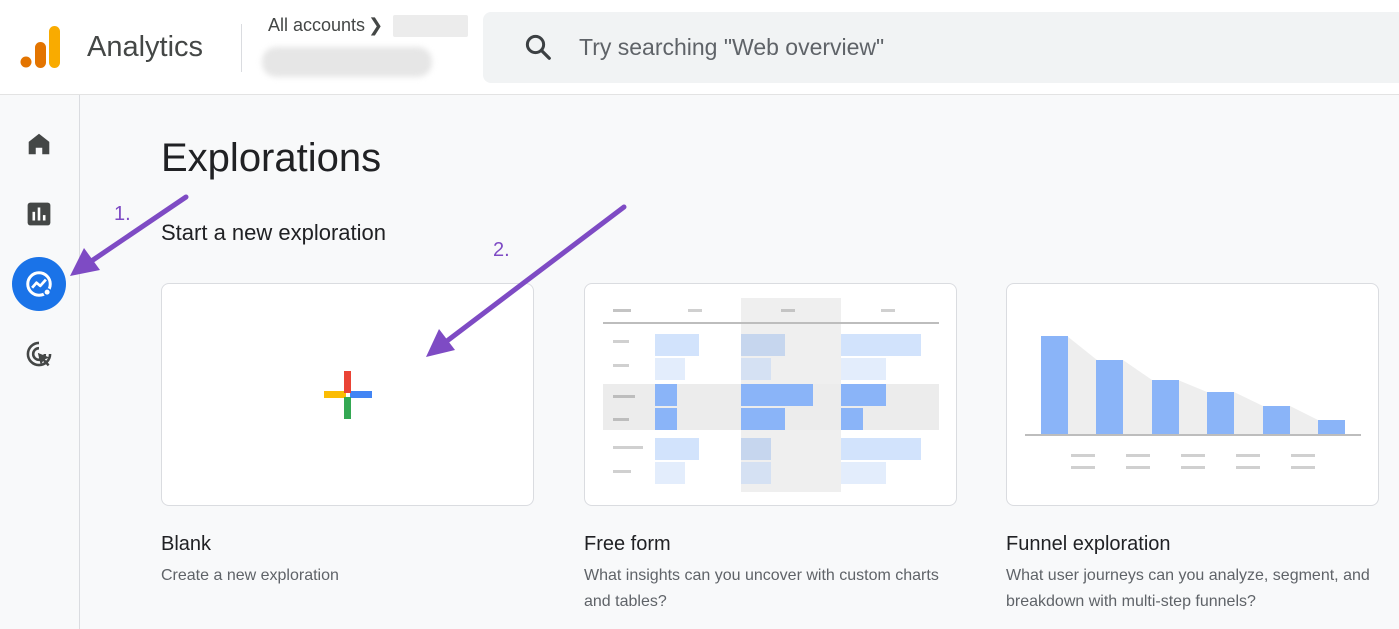 This screenshot has width=1399, height=629. I want to click on all-accounts-link: All accounts ❯, so click(325, 25).